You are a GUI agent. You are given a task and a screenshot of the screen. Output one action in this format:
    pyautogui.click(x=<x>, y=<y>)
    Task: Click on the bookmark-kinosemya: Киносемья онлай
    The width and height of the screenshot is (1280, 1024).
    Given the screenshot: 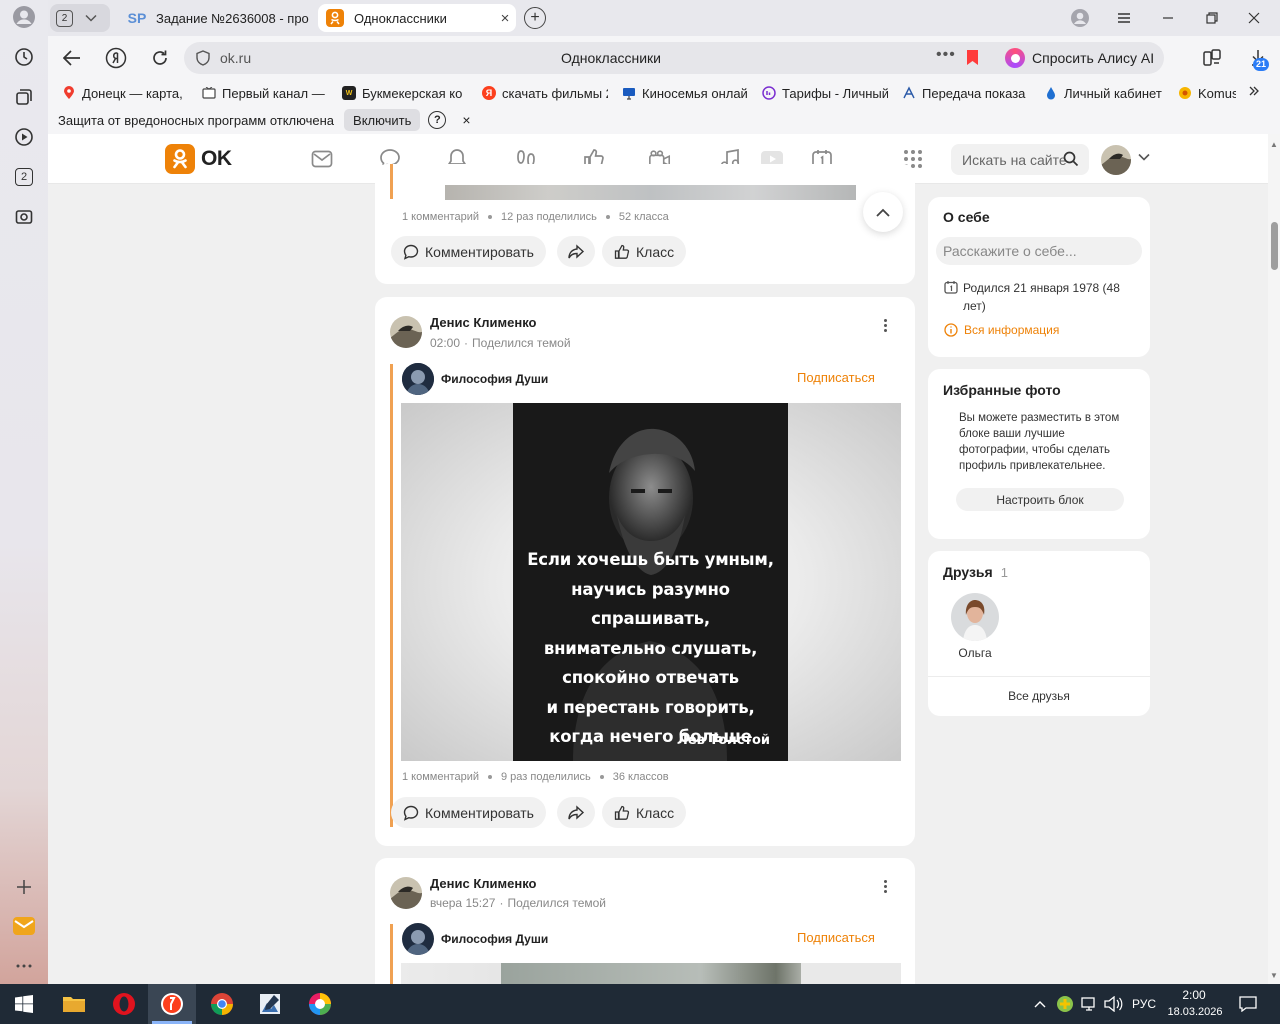 What is the action you would take?
    pyautogui.click(x=685, y=93)
    